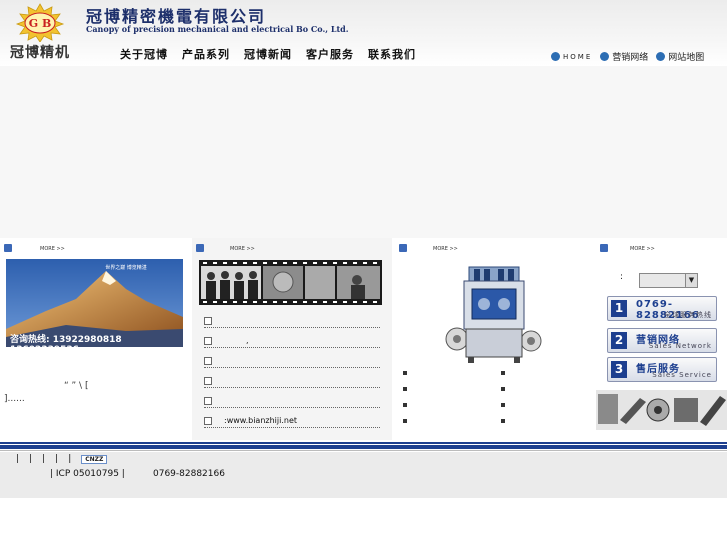  Describe the element at coordinates (682, 375) in the screenshot. I see `after-sales-subtitle: Sales Service` at that location.